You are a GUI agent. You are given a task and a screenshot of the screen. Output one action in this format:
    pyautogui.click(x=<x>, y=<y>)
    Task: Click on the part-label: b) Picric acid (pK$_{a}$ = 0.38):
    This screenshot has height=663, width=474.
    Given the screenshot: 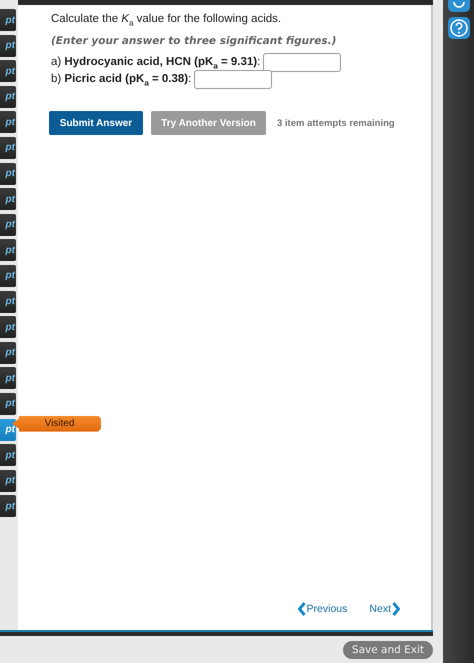 What is the action you would take?
    pyautogui.click(x=121, y=79)
    